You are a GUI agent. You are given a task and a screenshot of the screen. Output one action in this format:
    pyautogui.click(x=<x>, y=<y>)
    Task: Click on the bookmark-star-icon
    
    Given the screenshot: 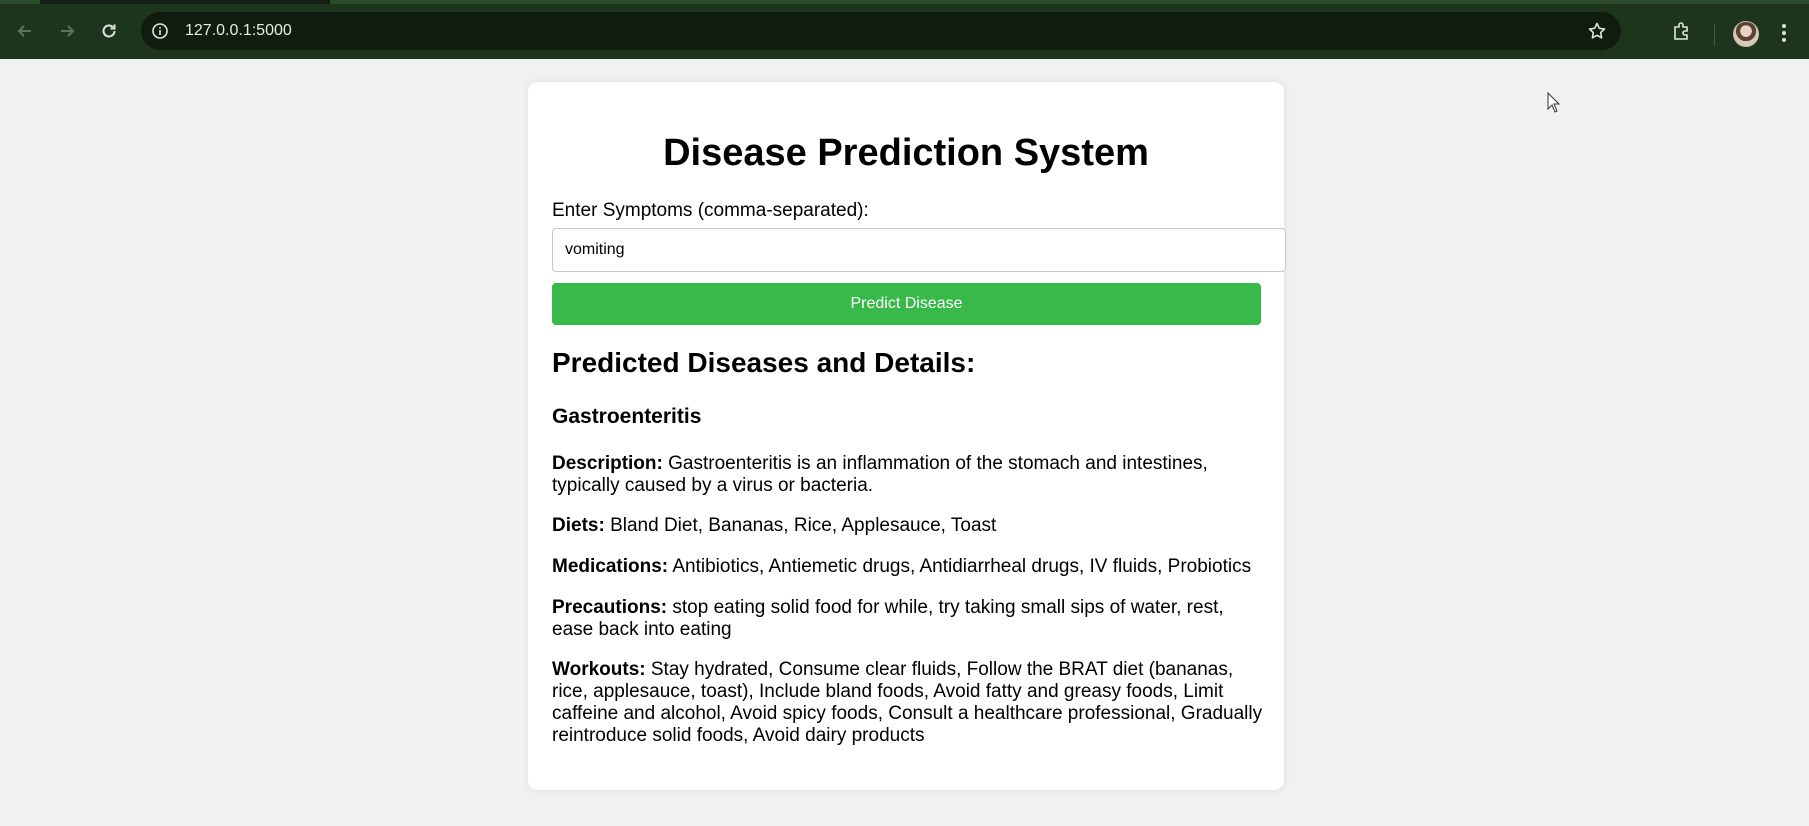 What is the action you would take?
    pyautogui.click(x=1597, y=31)
    